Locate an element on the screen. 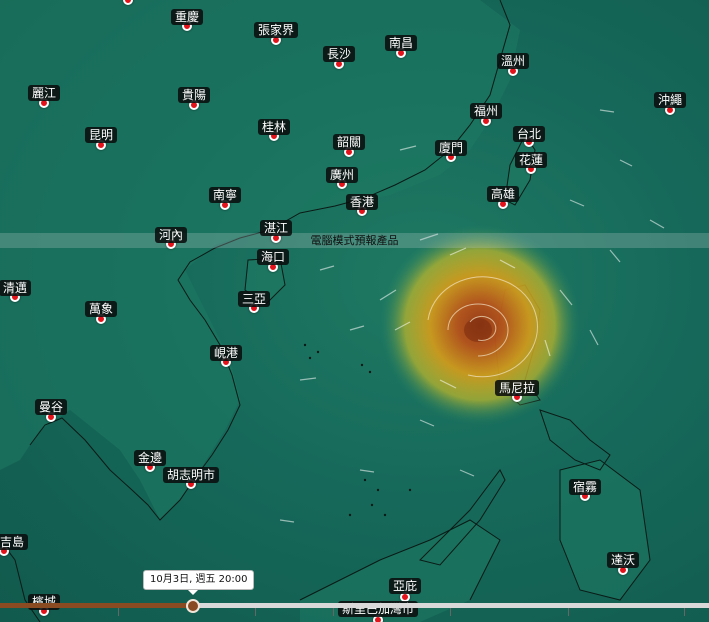  city-label: 馬尼拉 is located at coordinates (517, 388).